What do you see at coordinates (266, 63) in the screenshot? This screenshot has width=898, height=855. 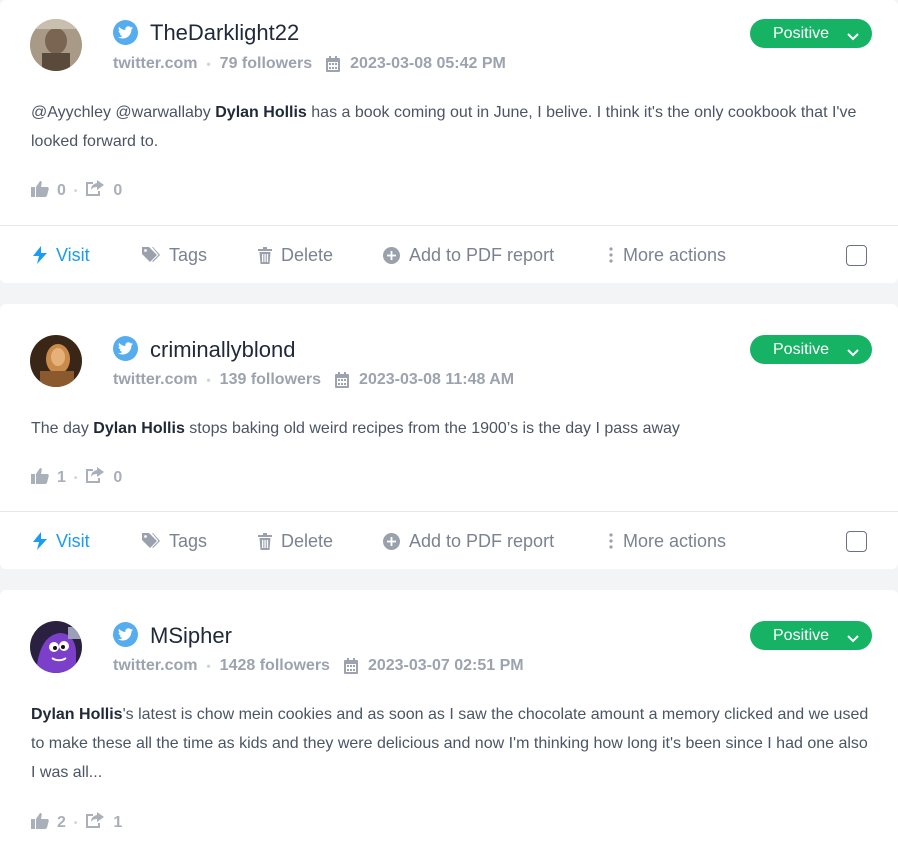 I see `followers-count: 79 followers` at bounding box center [266, 63].